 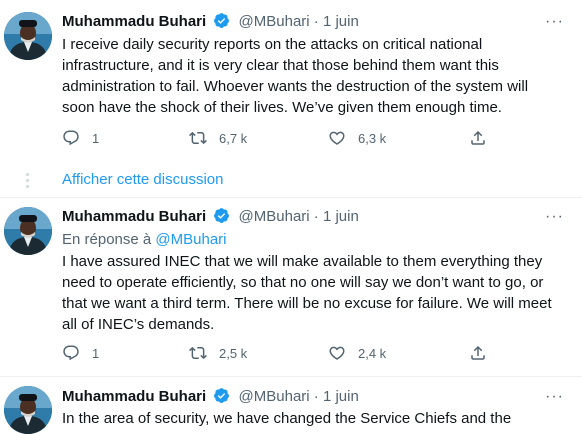 I want to click on tweet-actions: 1 6,7 k 6,3 k, so click(x=282, y=139).